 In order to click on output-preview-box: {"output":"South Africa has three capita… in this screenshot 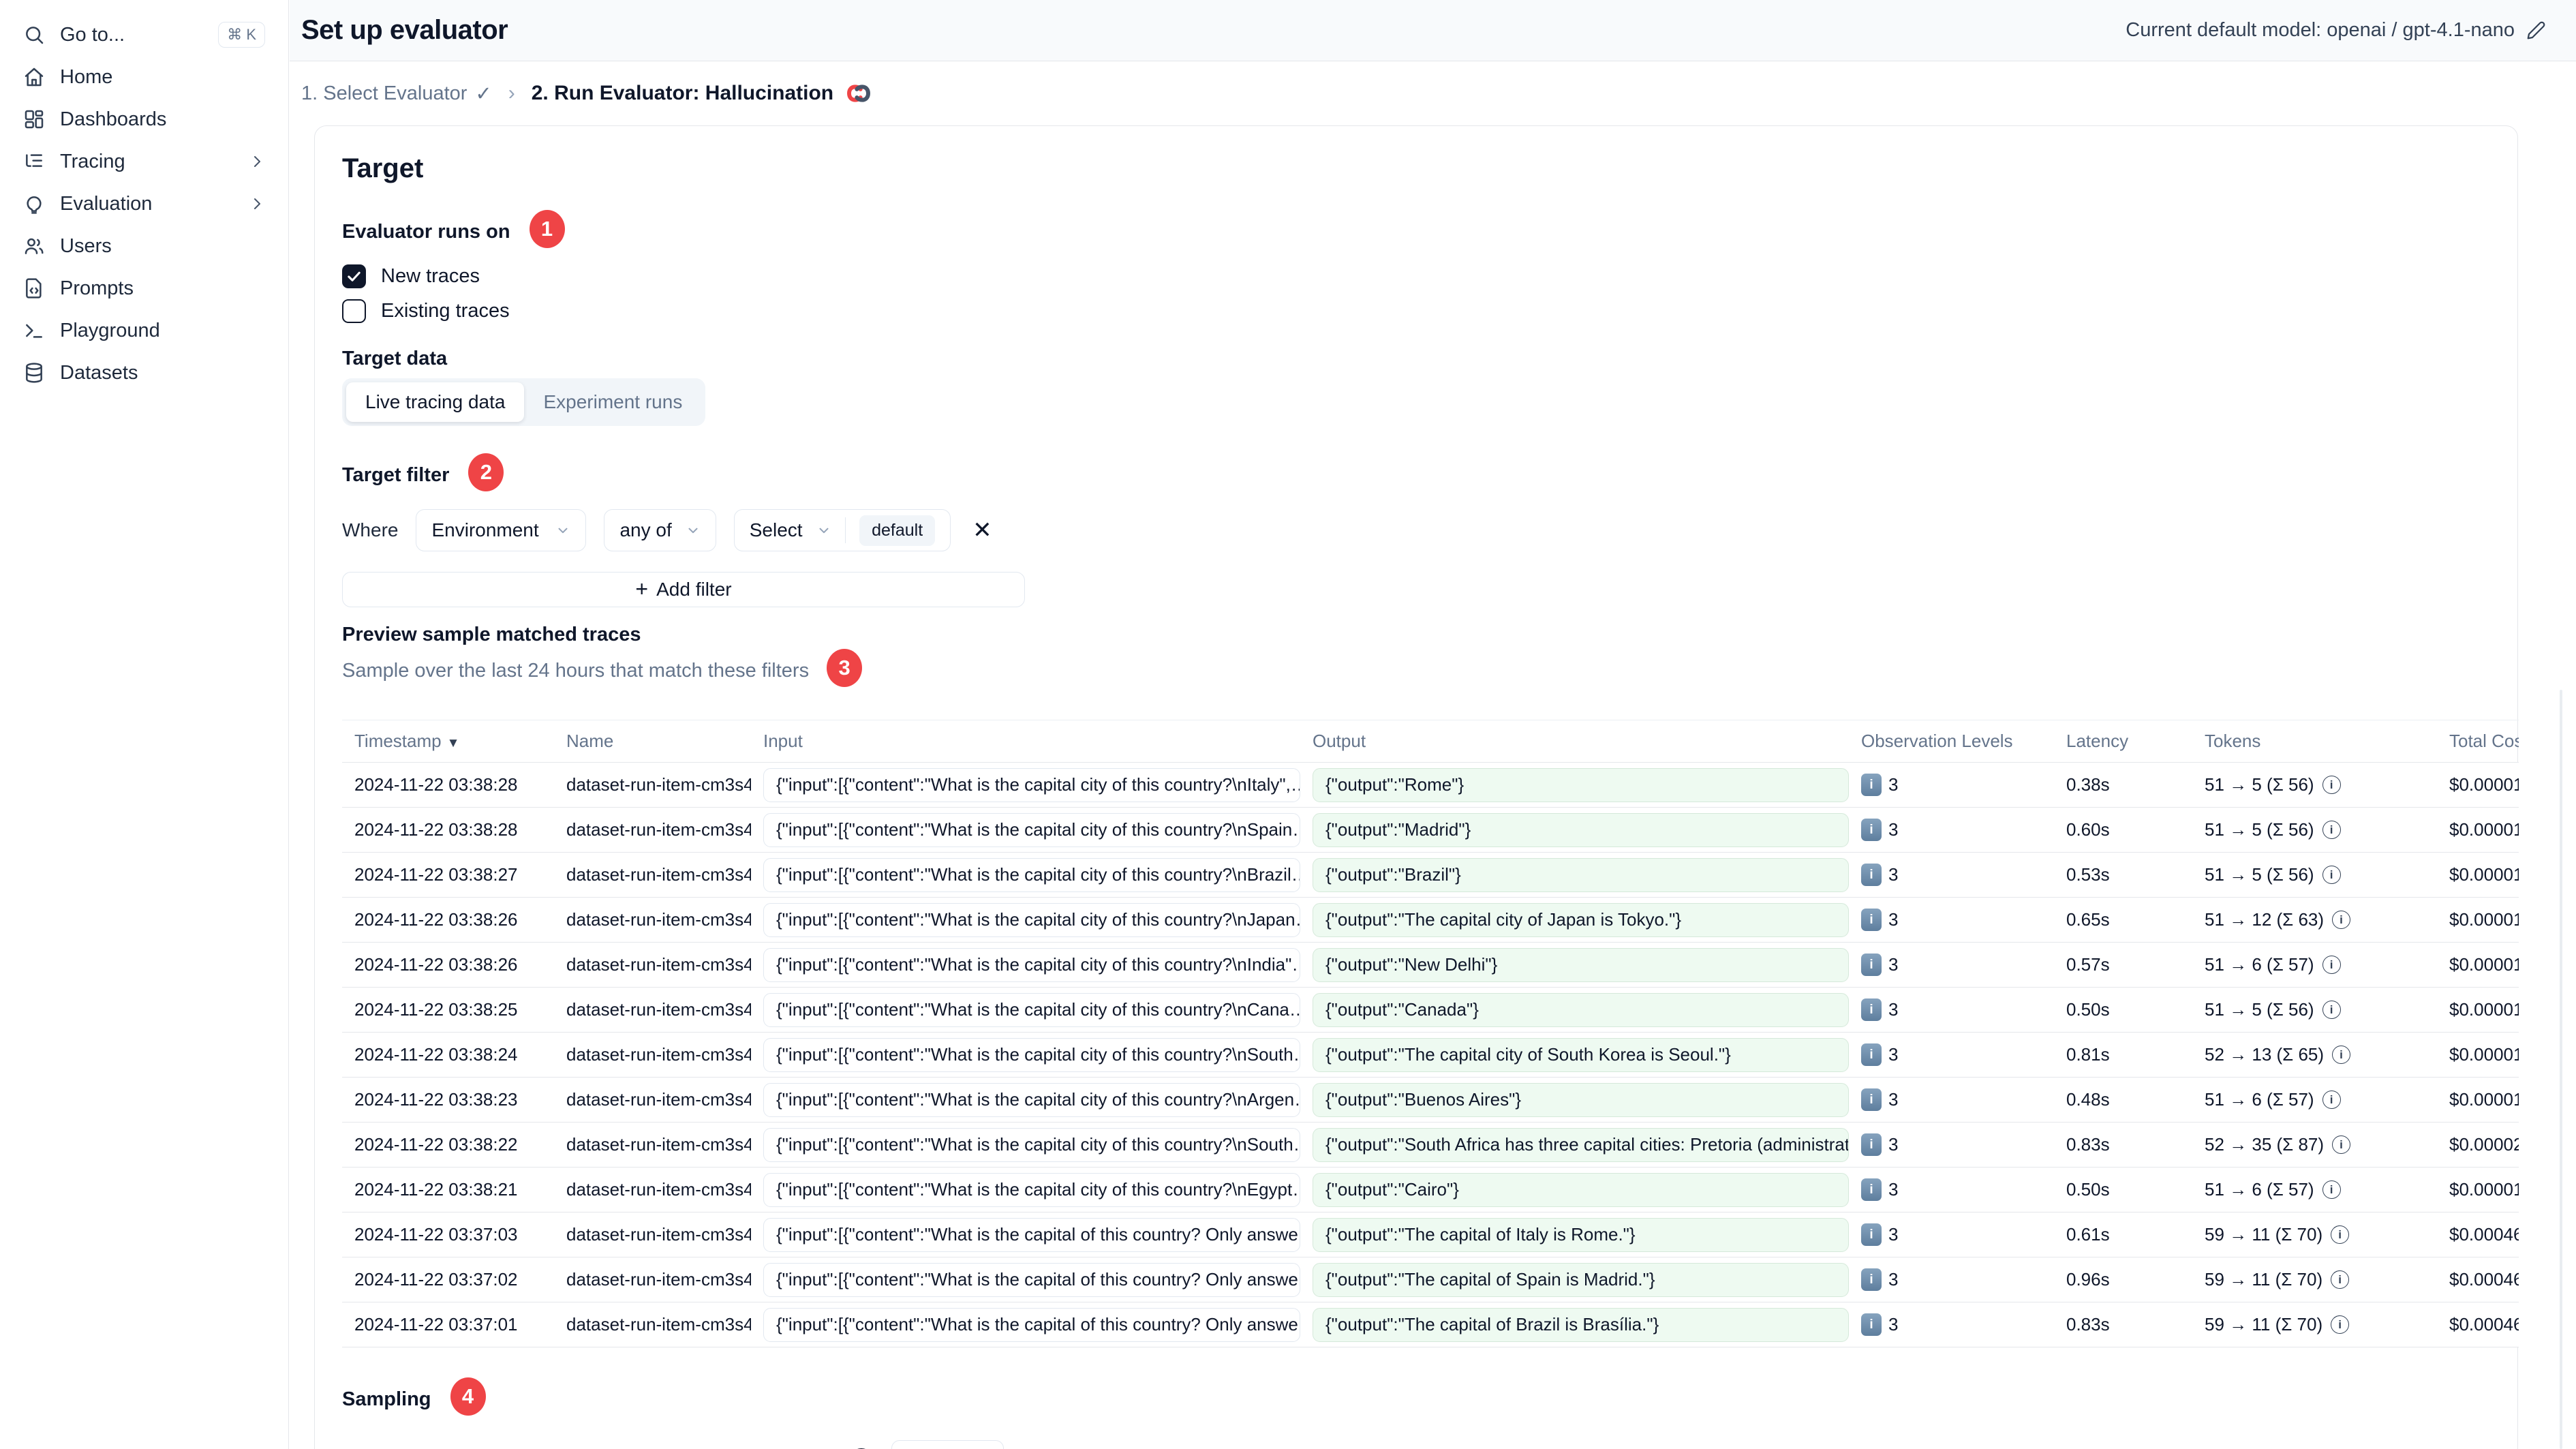, I will do `click(1581, 1144)`.